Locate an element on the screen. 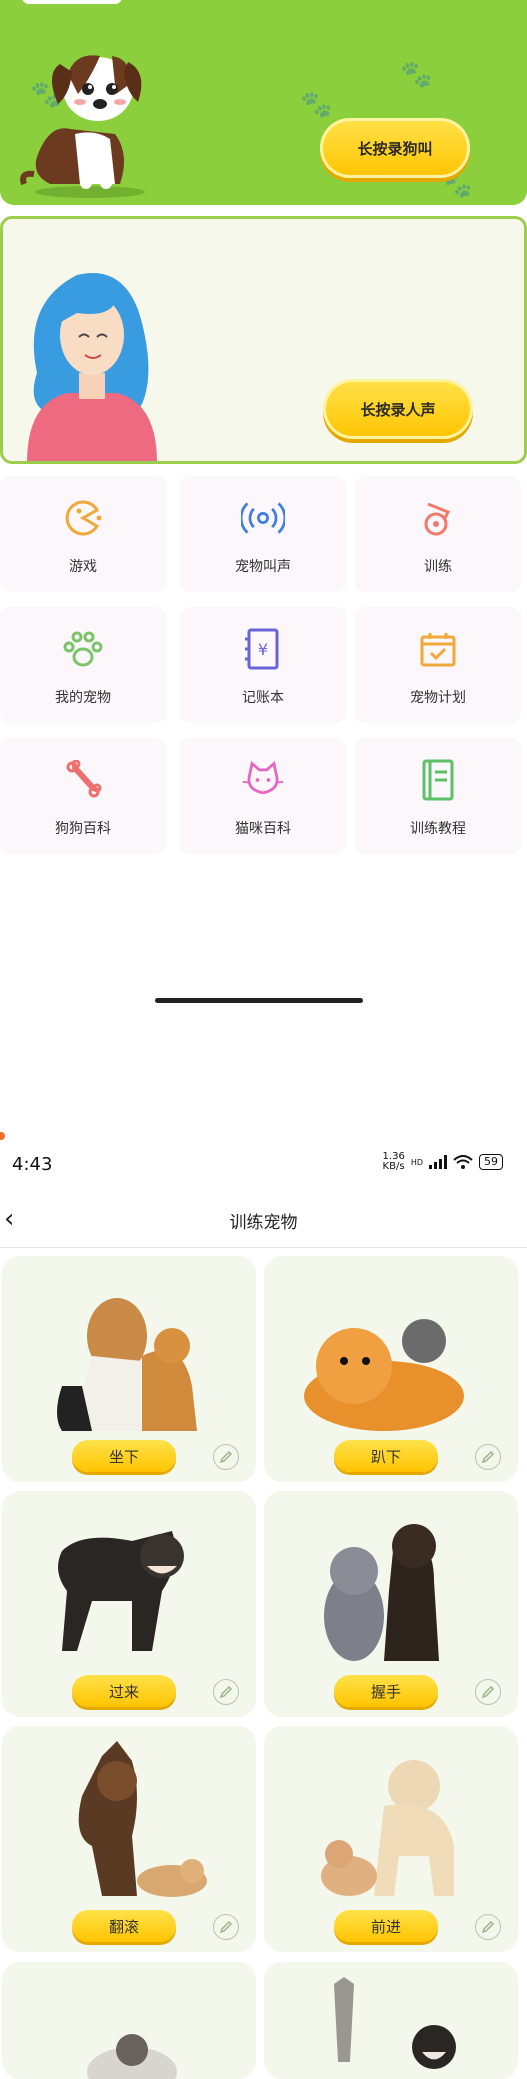  training-card-sit: 坐下 is located at coordinates (129, 1369).